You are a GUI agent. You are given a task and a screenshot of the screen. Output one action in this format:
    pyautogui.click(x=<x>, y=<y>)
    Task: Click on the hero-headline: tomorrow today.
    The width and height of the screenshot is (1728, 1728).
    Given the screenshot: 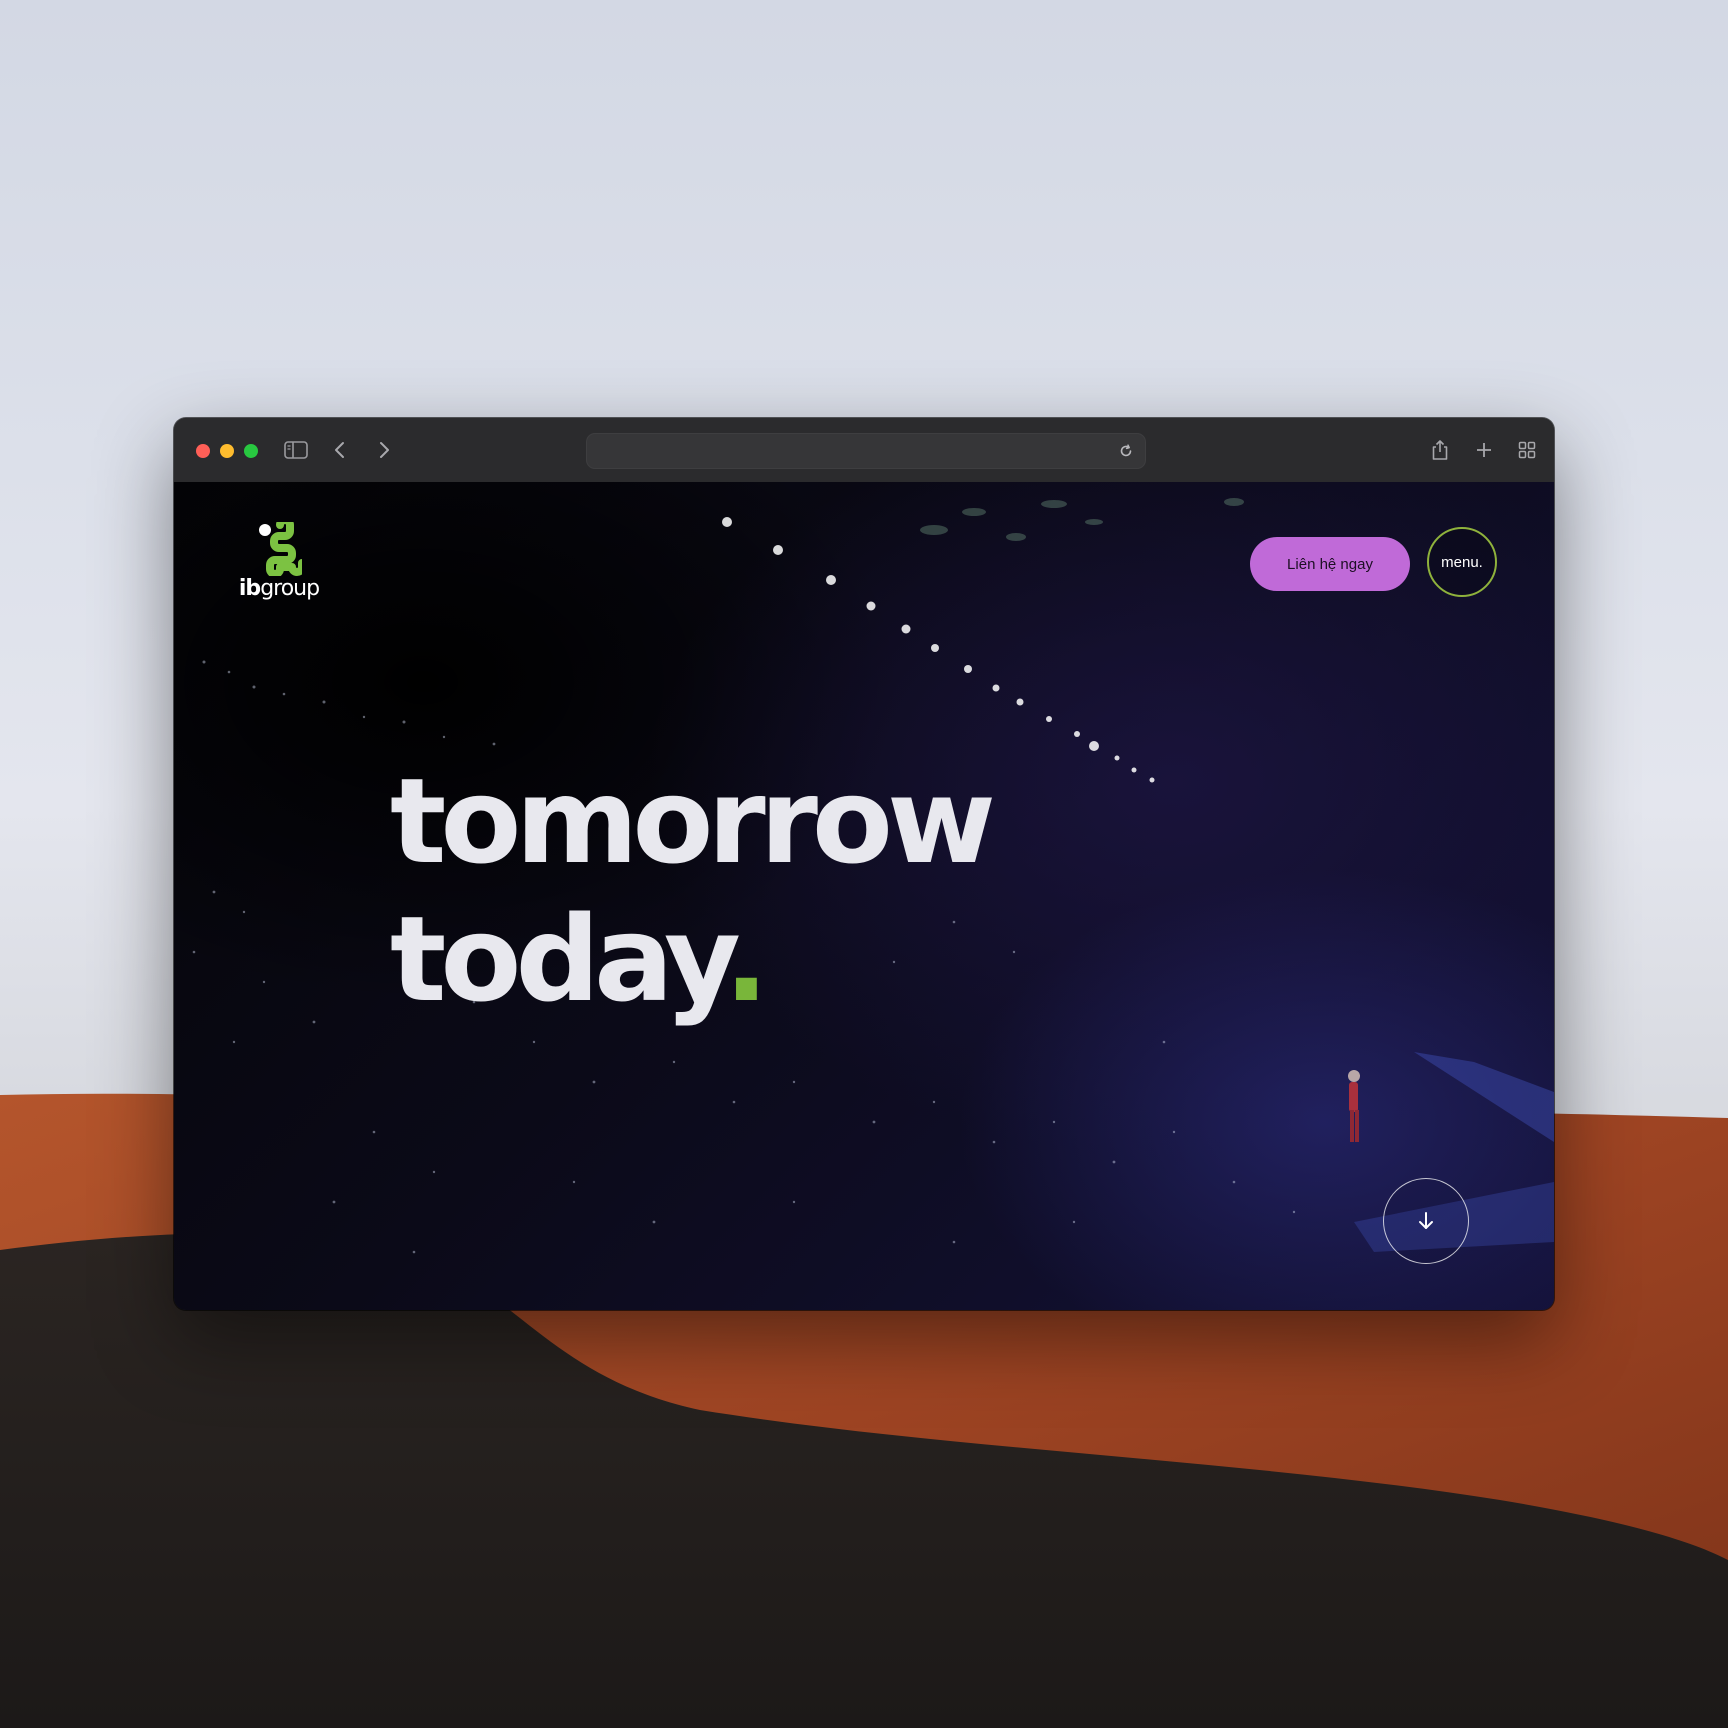 What is the action you would take?
    pyautogui.click(x=693, y=890)
    